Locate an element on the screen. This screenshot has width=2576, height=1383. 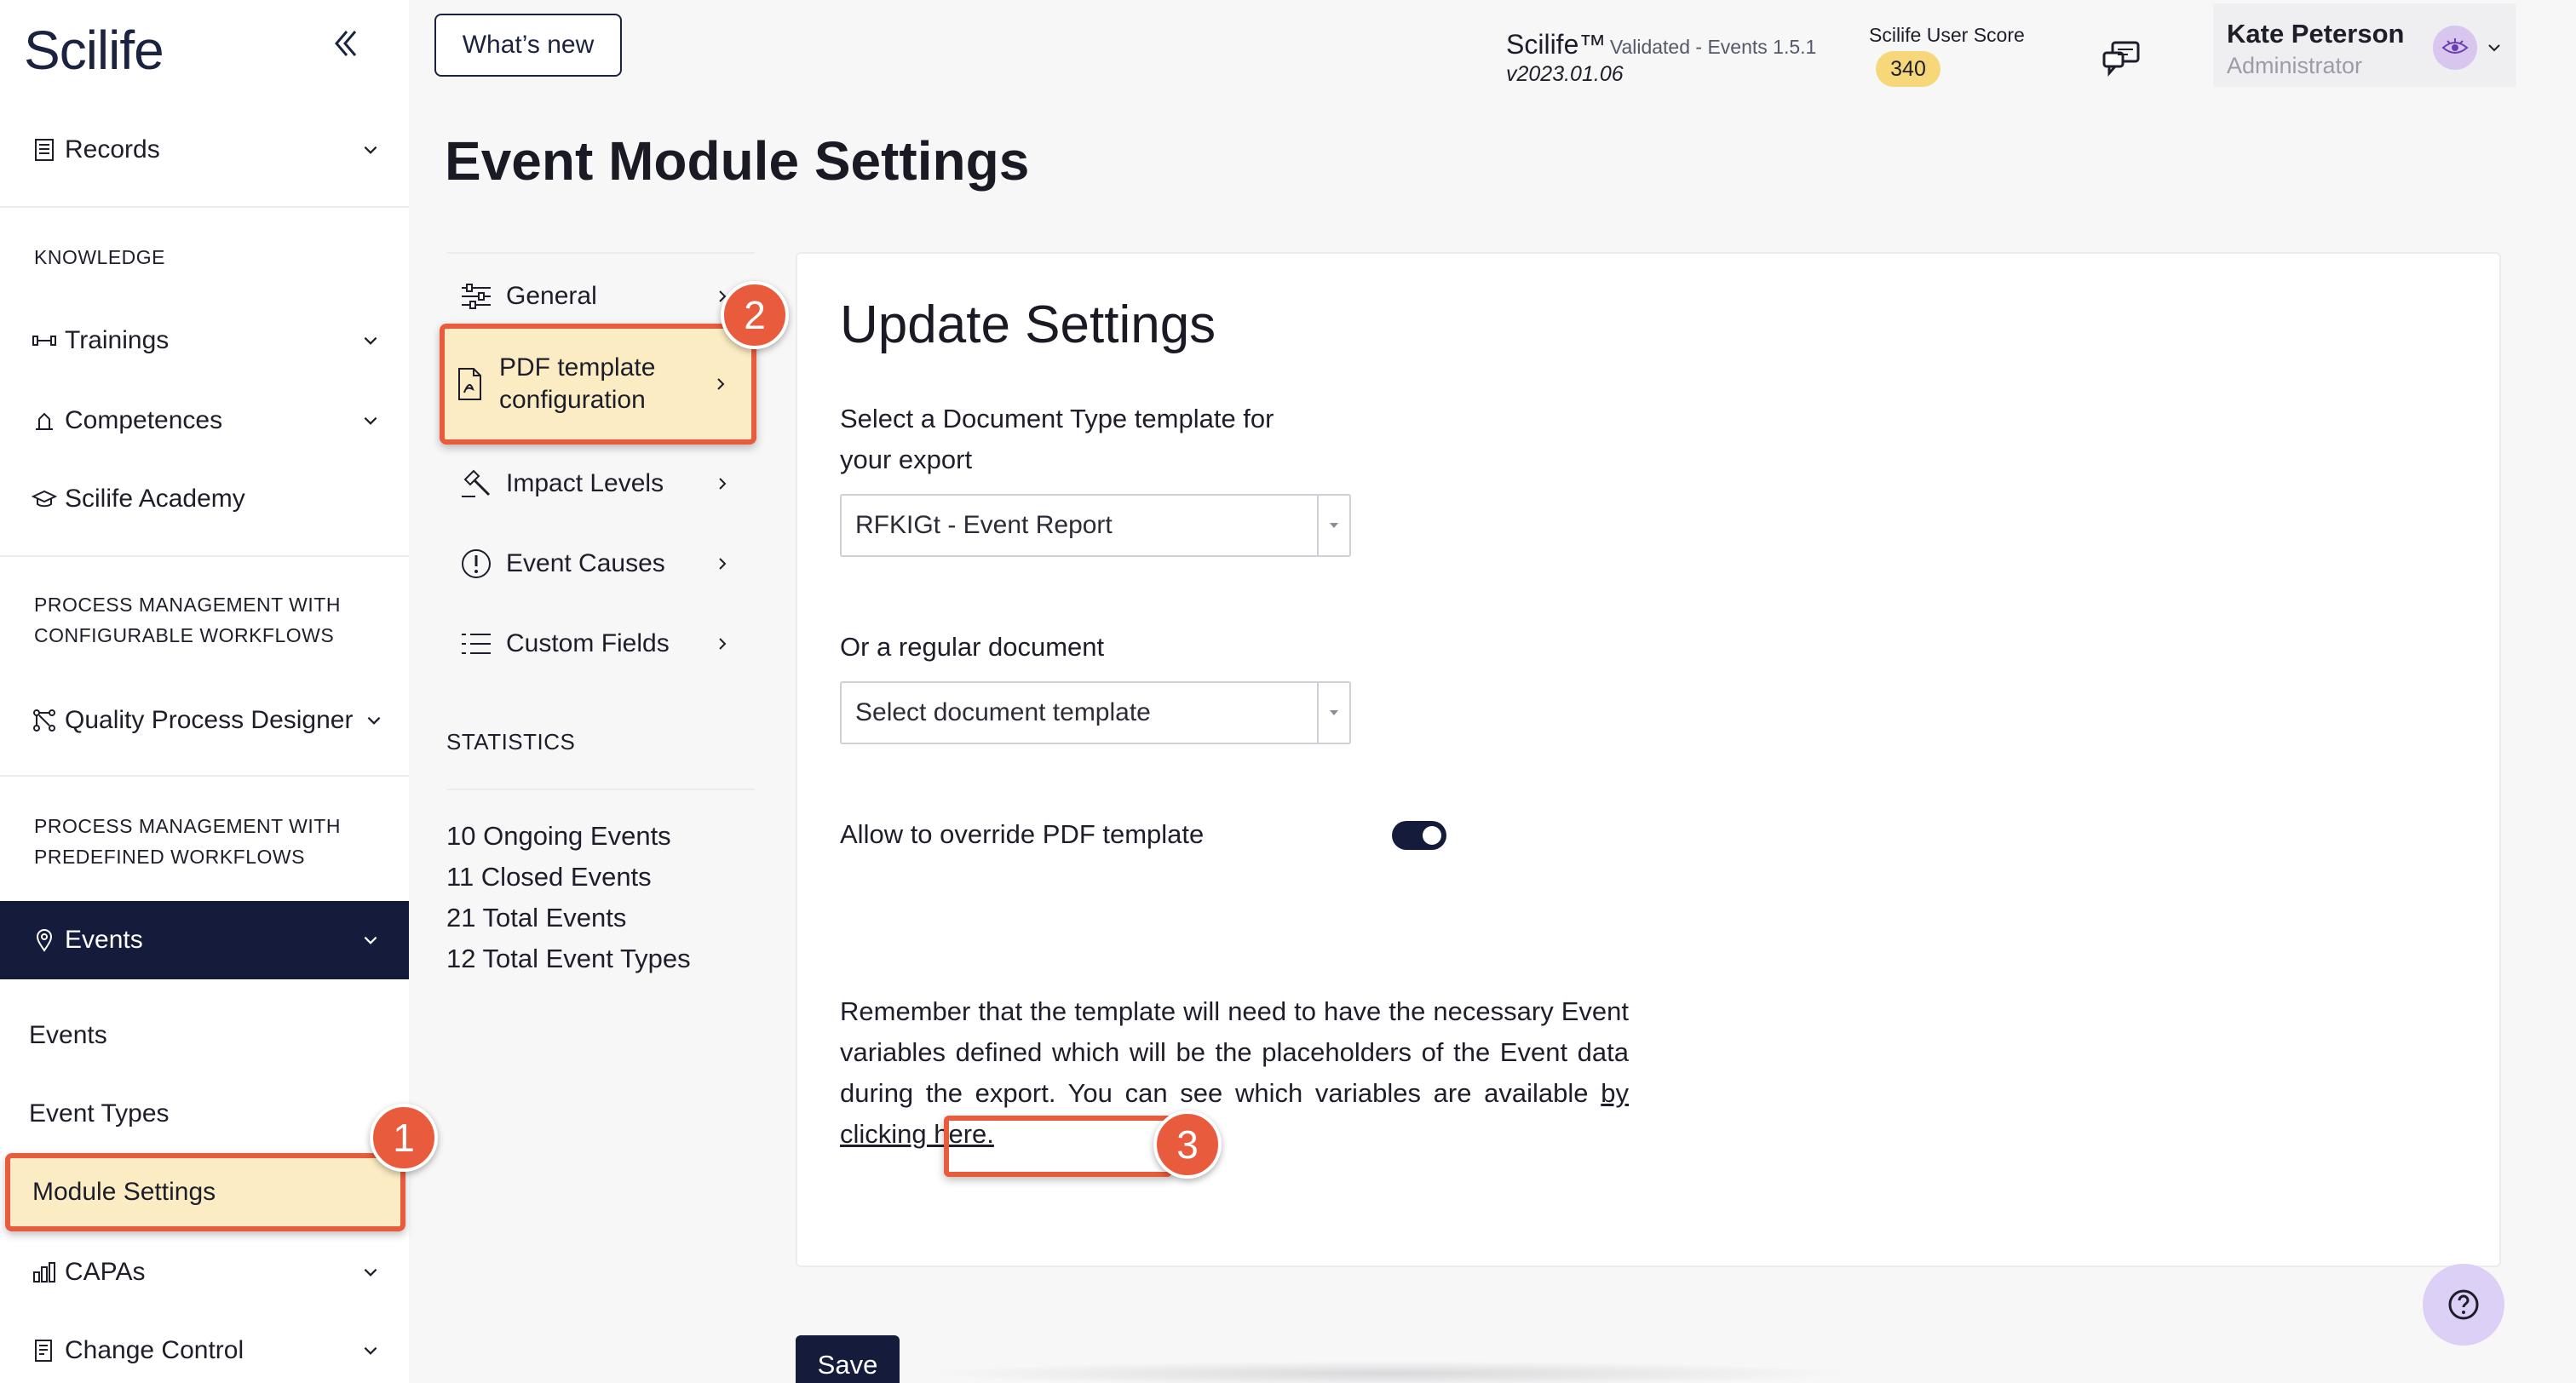
doc-type-selected-value: RFKIGt - Event Report is located at coordinates (984, 525).